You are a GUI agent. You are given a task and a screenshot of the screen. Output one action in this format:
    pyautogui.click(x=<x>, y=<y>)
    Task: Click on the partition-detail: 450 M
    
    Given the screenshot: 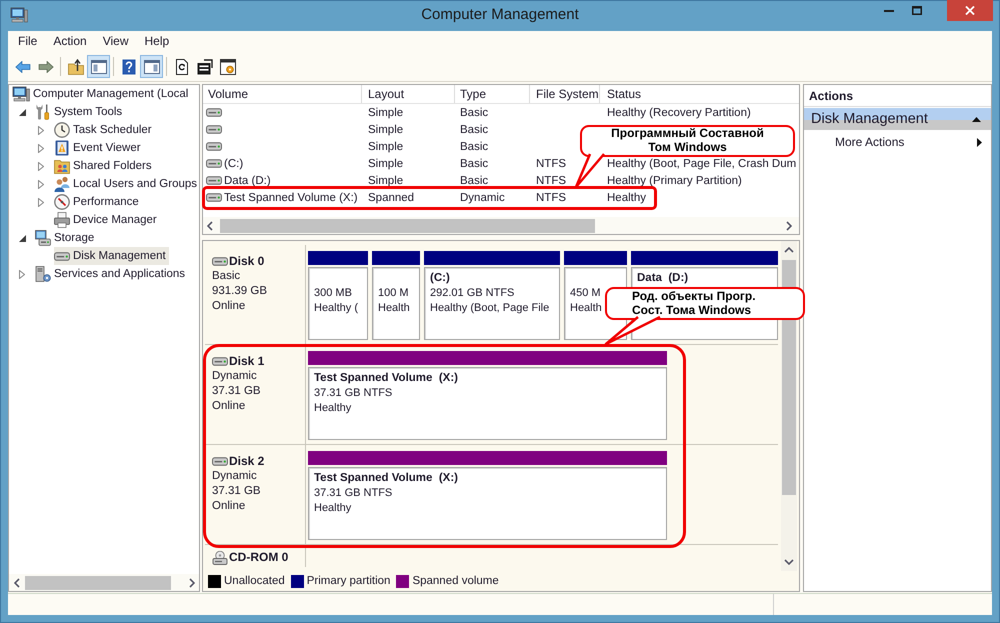 What is the action you would take?
    pyautogui.click(x=585, y=293)
    